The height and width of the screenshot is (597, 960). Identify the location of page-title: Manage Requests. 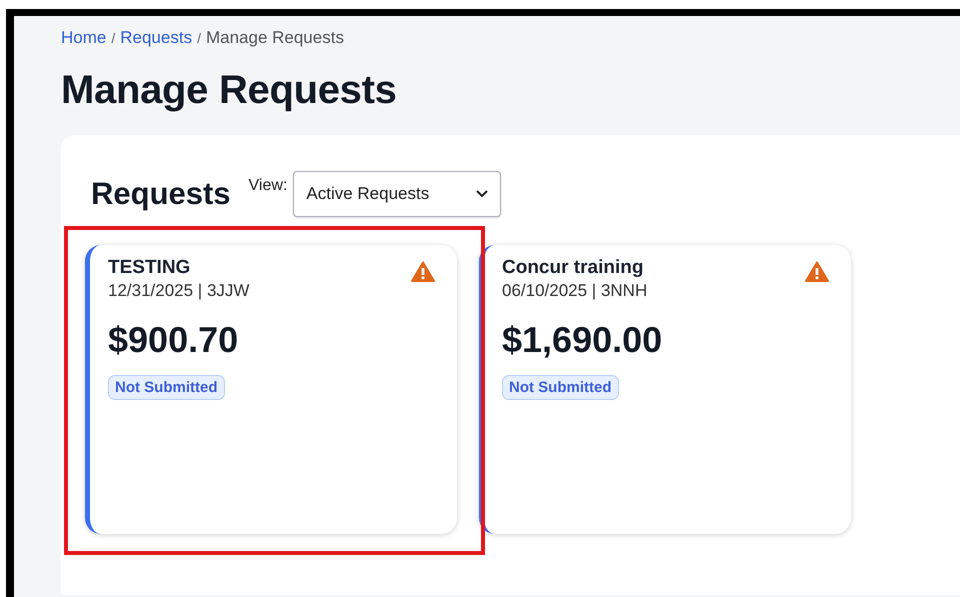
(229, 90).